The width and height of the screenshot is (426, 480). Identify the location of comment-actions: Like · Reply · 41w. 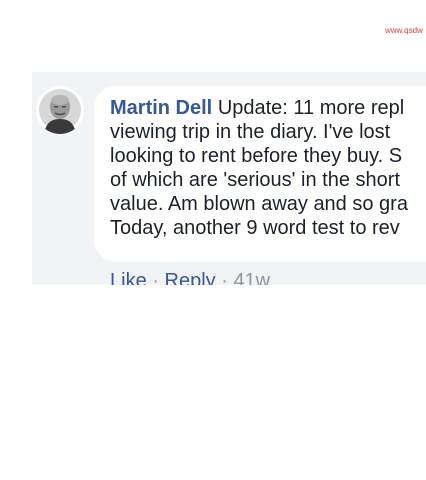
(190, 277).